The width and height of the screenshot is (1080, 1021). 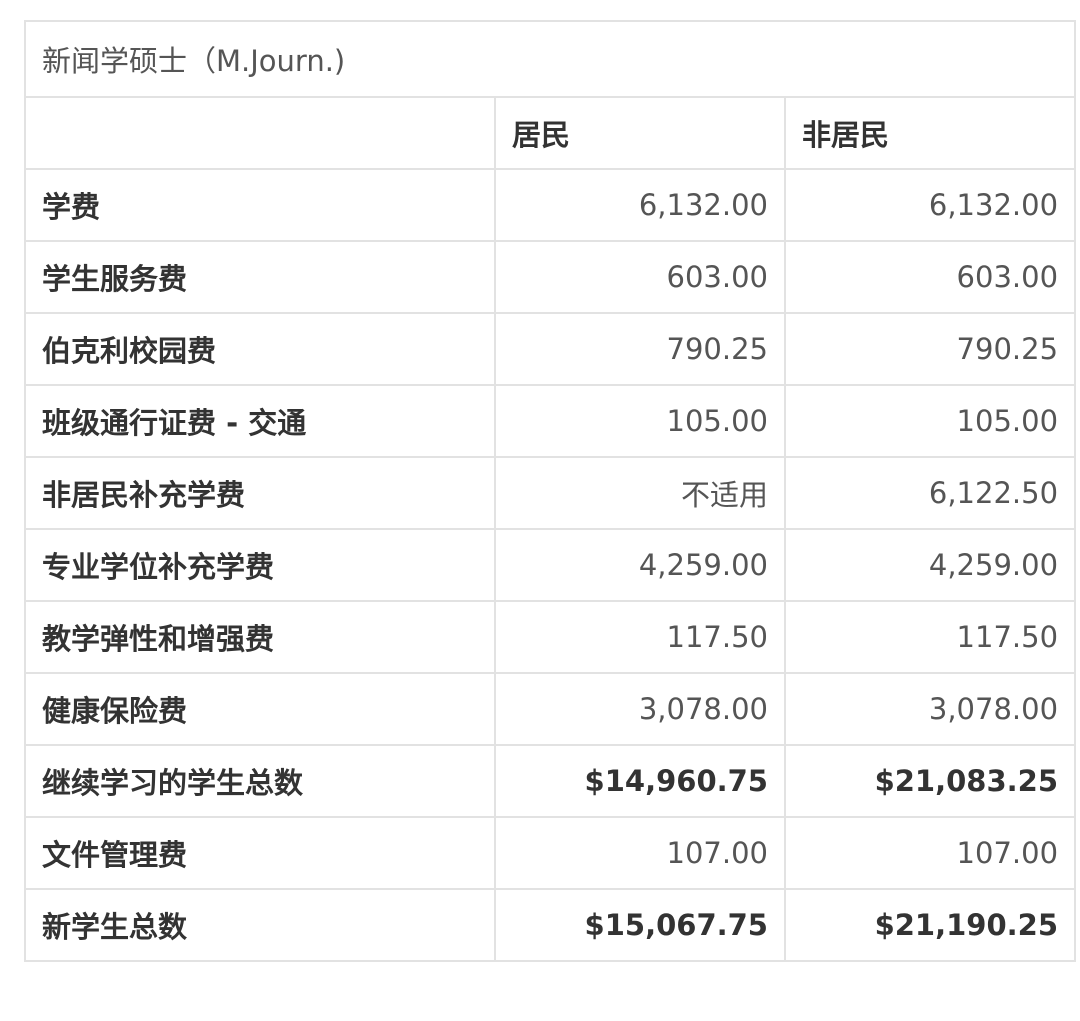 I want to click on row-label: 学生服务费, so click(x=260, y=277).